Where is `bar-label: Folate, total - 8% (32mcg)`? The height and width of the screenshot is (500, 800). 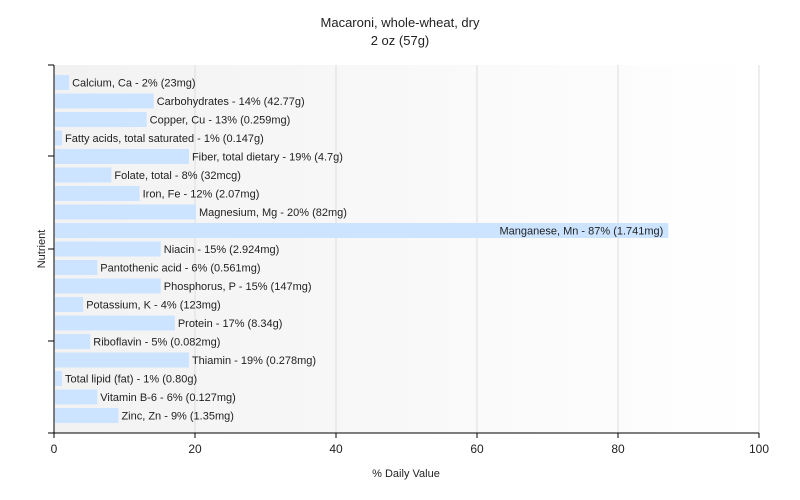
bar-label: Folate, total - 8% (32mcg) is located at coordinates (177, 176).